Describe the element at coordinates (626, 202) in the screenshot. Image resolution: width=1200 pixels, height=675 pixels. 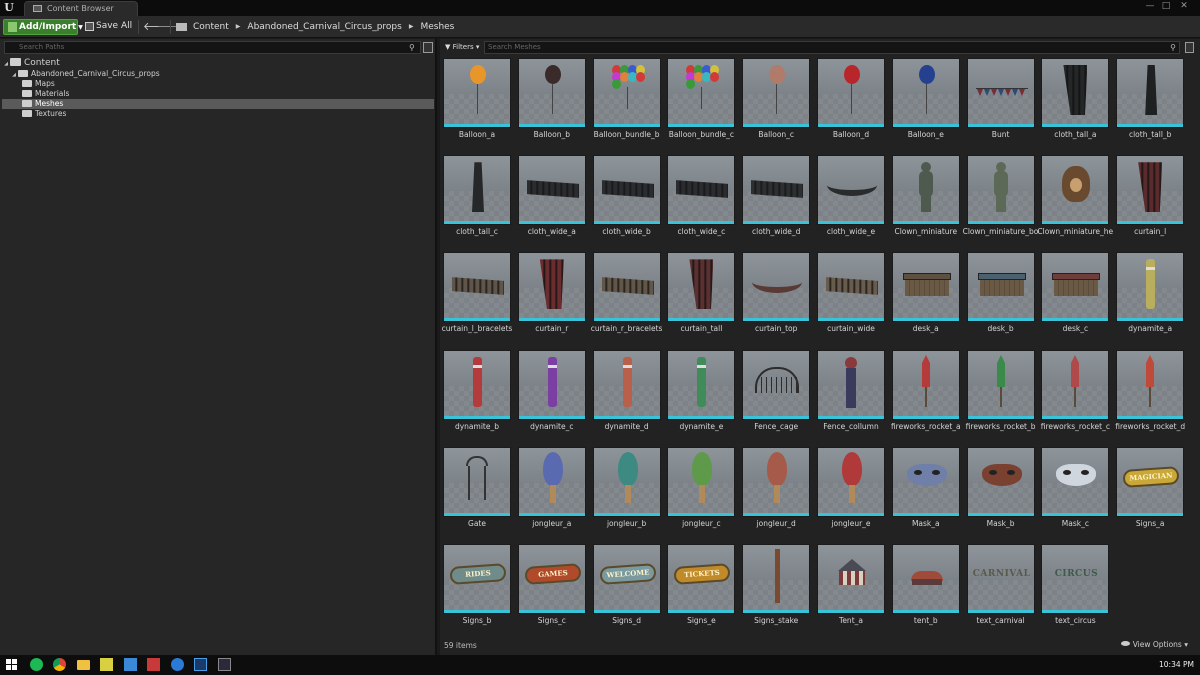
I see `asset-tile: cloth_wide_b` at that location.